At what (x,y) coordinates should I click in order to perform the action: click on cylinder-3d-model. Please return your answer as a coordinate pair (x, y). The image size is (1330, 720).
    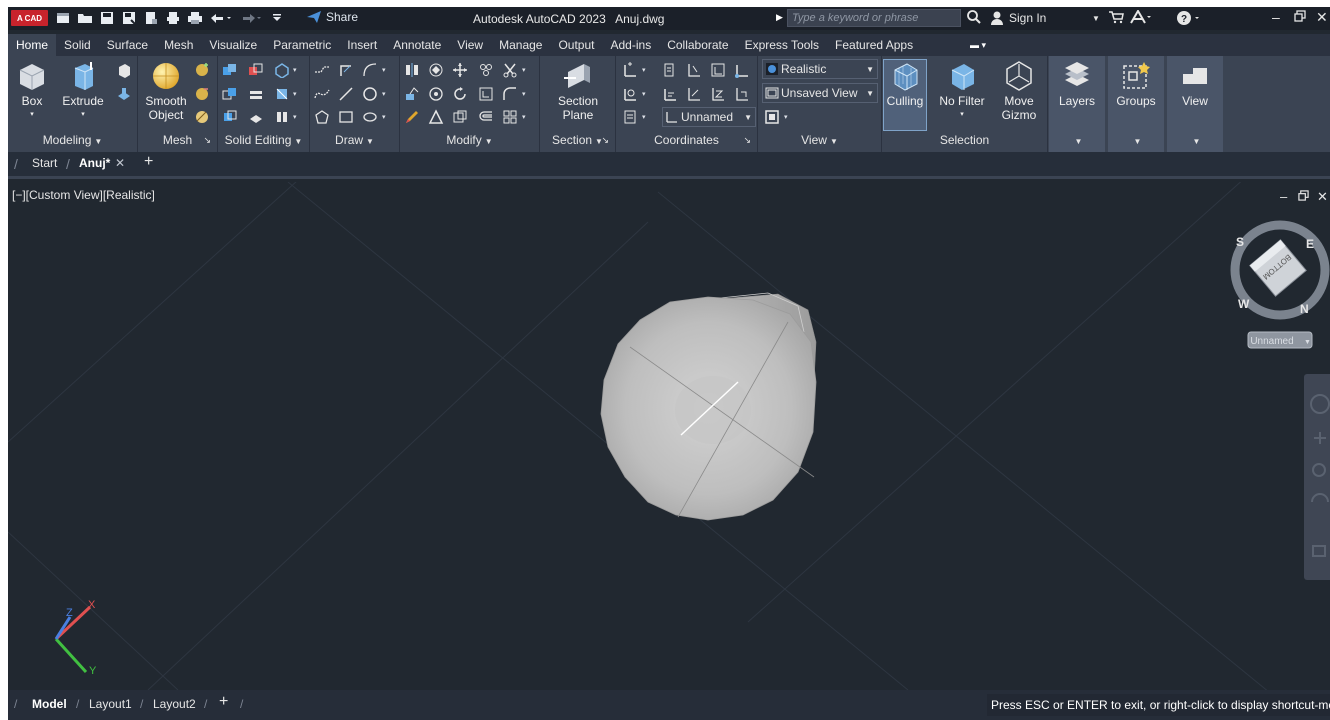
    Looking at the image, I should click on (708, 406).